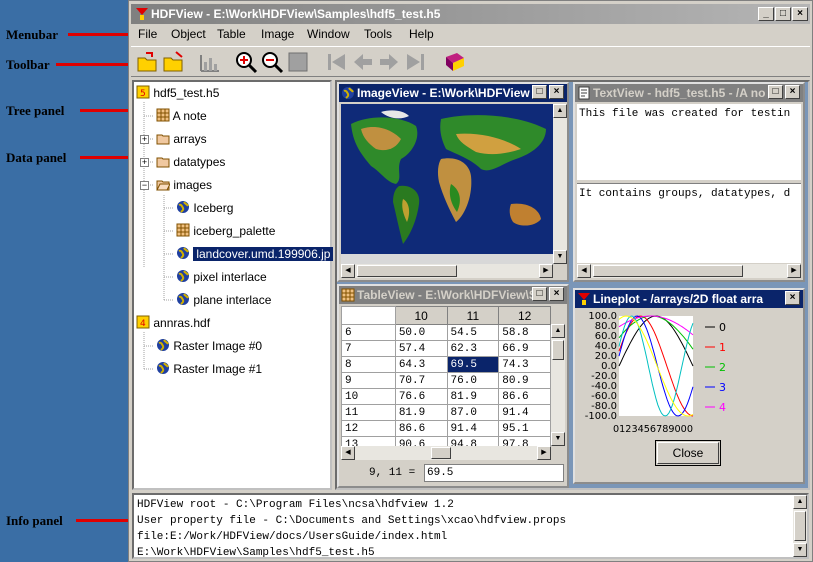 Image resolution: width=813 pixels, height=562 pixels. I want to click on tree-item-landcover: landcover.umd.199906.jp, so click(255, 254).